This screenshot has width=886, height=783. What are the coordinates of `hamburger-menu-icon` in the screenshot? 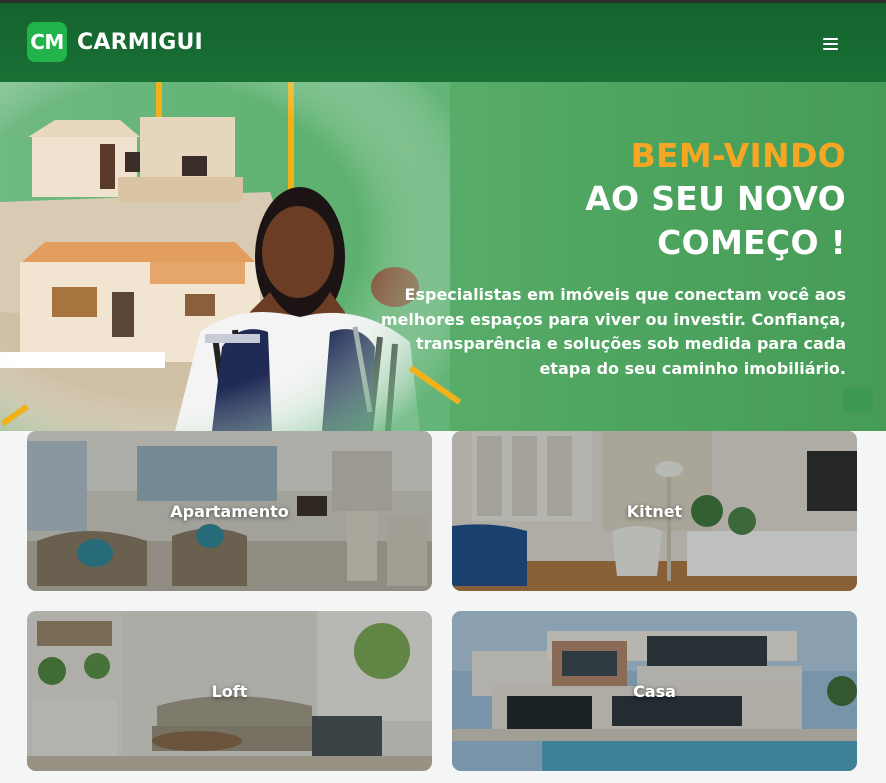 It's located at (830, 39).